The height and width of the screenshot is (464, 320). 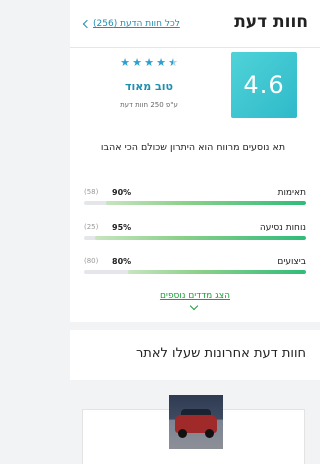 What do you see at coordinates (173, 62) in the screenshot?
I see `half-star-icon: ★` at bounding box center [173, 62].